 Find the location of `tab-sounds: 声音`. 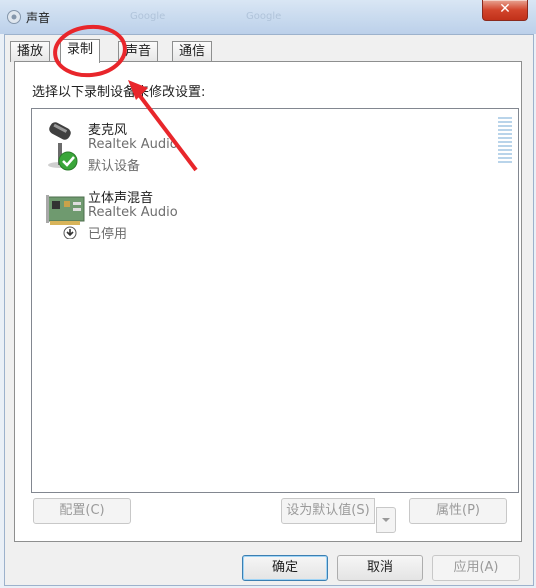

tab-sounds: 声音 is located at coordinates (138, 51).